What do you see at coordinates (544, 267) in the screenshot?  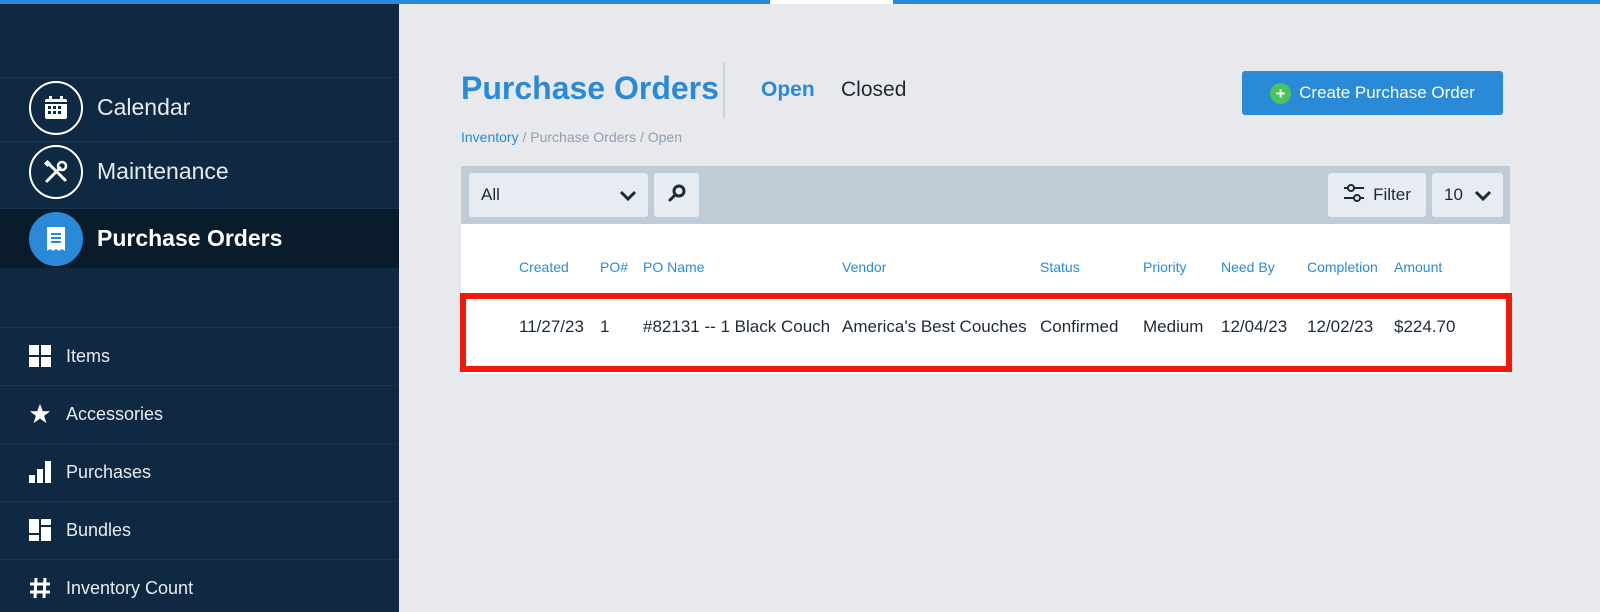 I see `column-header-created: Created` at bounding box center [544, 267].